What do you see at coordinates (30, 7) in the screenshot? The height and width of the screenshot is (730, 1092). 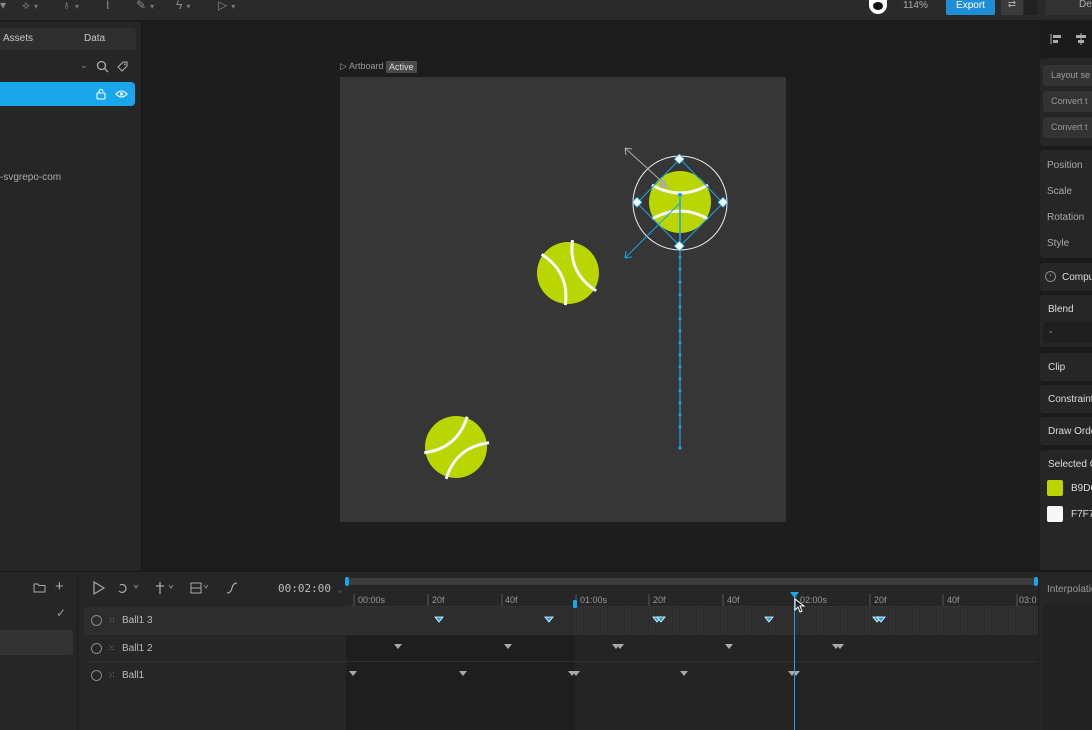 I see `component-tool-icon: ⟡ ▾` at bounding box center [30, 7].